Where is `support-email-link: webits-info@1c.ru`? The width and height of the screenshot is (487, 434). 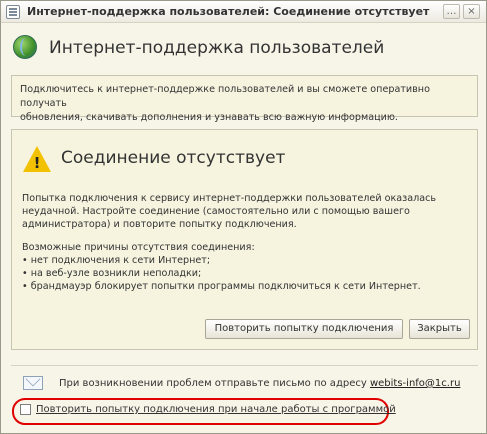
support-email-link: webits-info@1c.ru is located at coordinates (415, 383).